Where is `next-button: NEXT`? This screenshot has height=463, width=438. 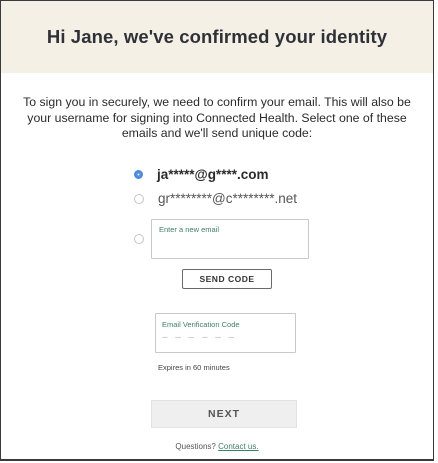 next-button: NEXT is located at coordinates (224, 414).